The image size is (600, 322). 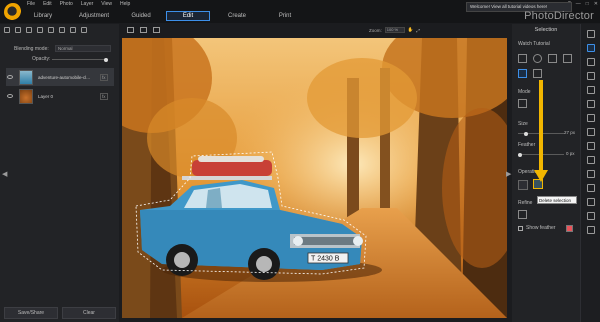 What do you see at coordinates (87, 4) in the screenshot?
I see `menu-layer: Layer` at bounding box center [87, 4].